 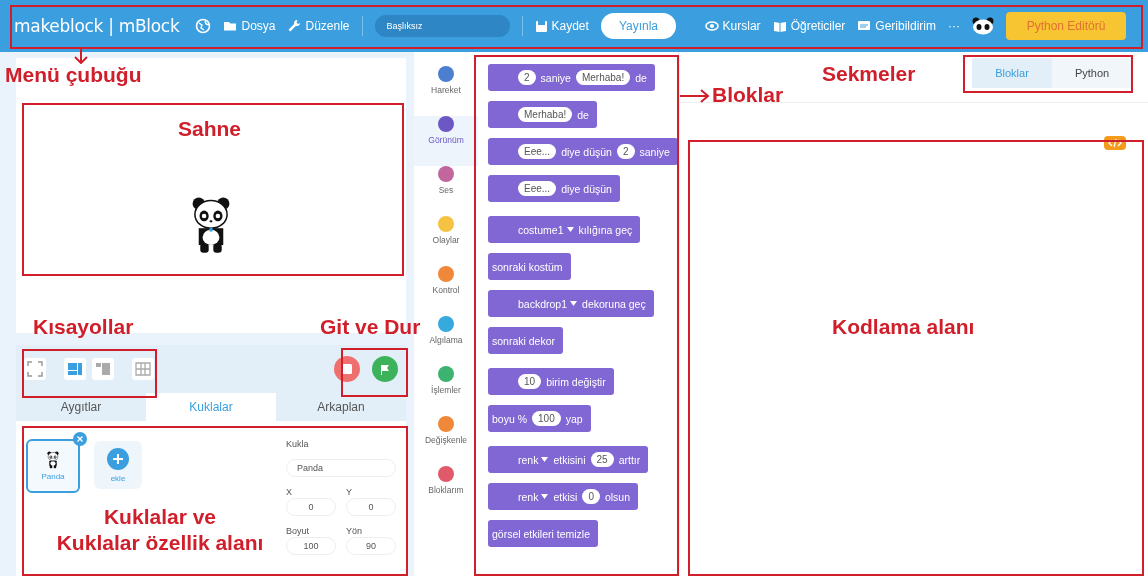 What do you see at coordinates (446, 141) in the screenshot?
I see `category-item: Görünüm` at bounding box center [446, 141].